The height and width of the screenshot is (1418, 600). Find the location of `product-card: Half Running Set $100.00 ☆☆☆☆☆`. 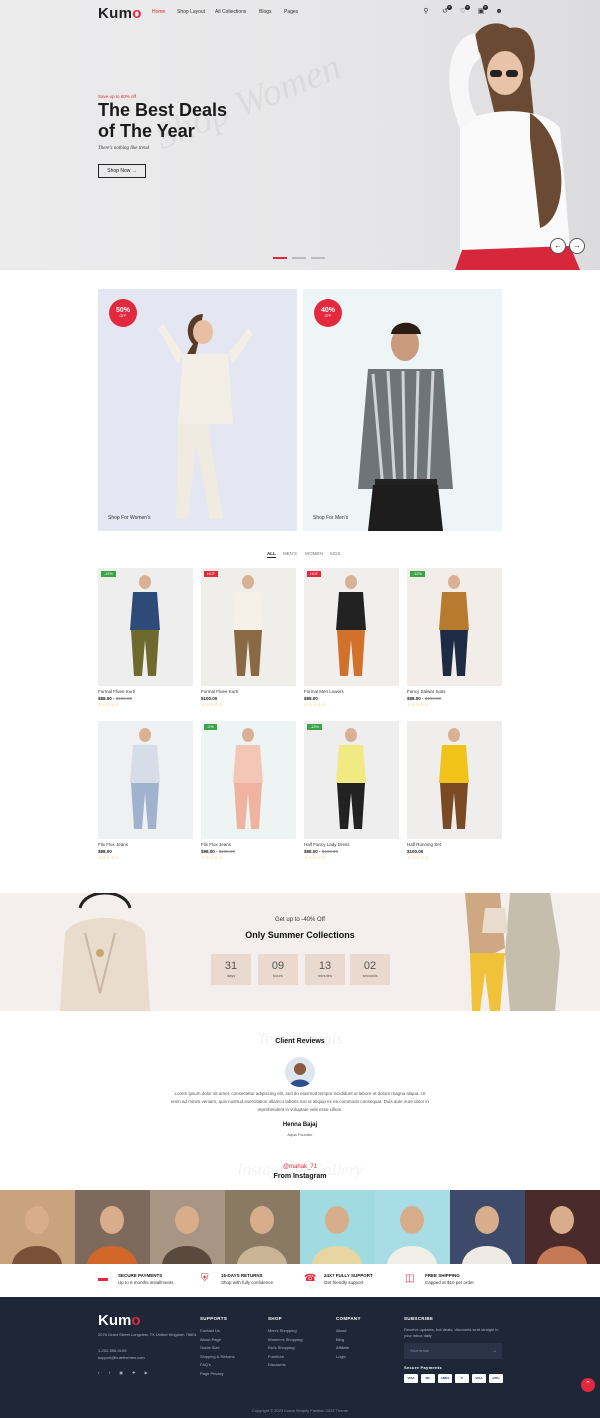

product-card: Half Running Set $100.00 ☆☆☆☆☆ is located at coordinates (454, 791).